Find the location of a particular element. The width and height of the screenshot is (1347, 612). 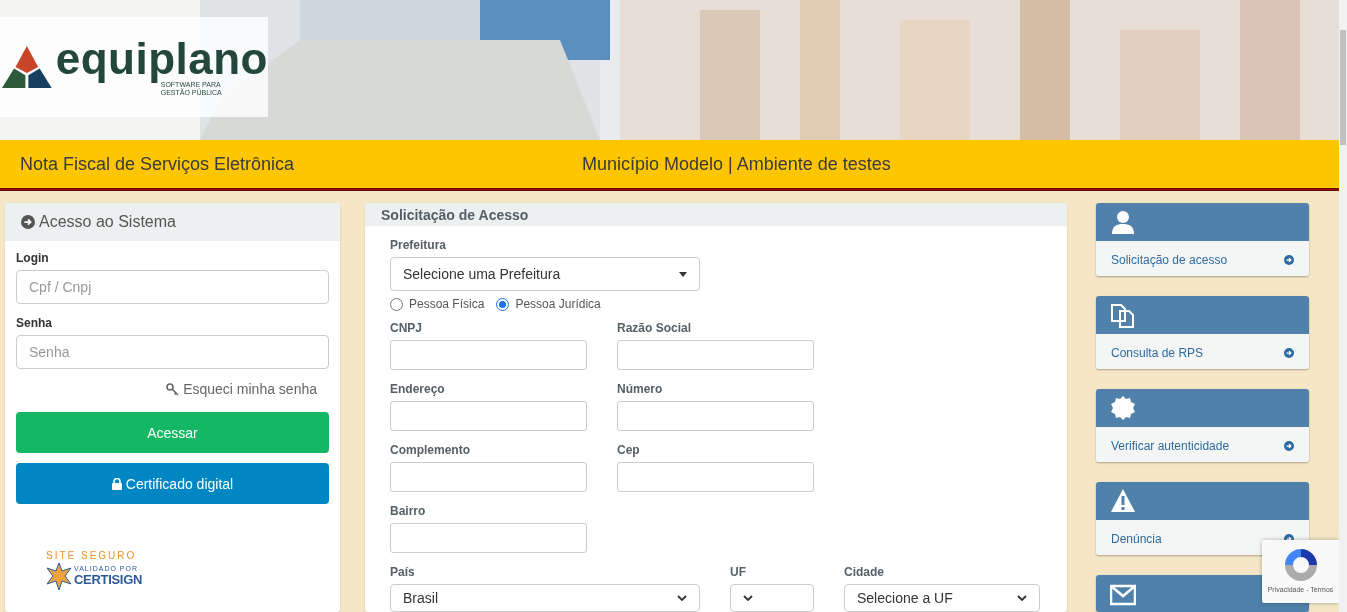

field-label: Cidade is located at coordinates (864, 572).